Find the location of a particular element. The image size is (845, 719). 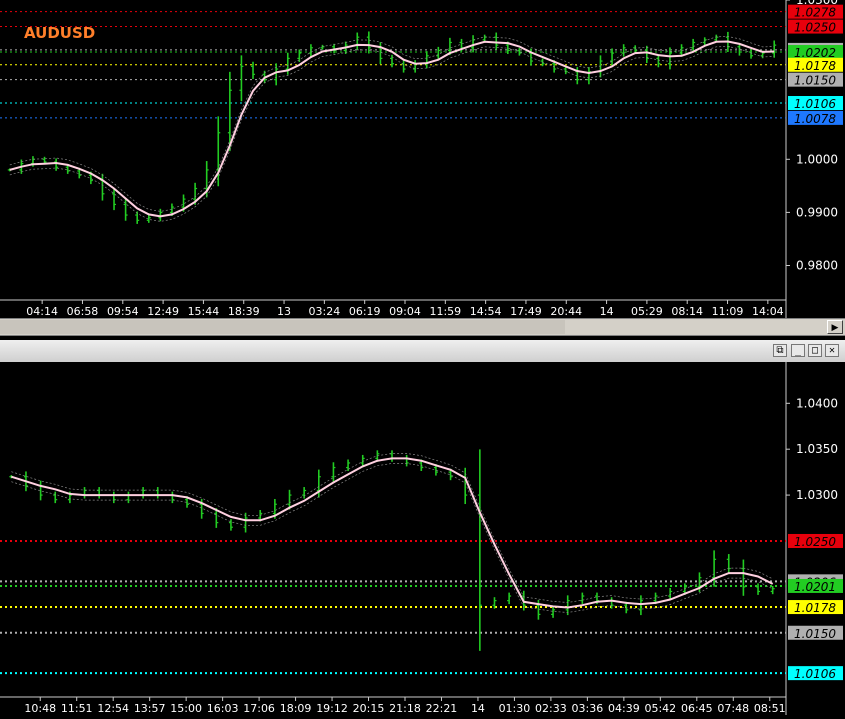

x-tick-label: 14:04 is located at coordinates (768, 311).